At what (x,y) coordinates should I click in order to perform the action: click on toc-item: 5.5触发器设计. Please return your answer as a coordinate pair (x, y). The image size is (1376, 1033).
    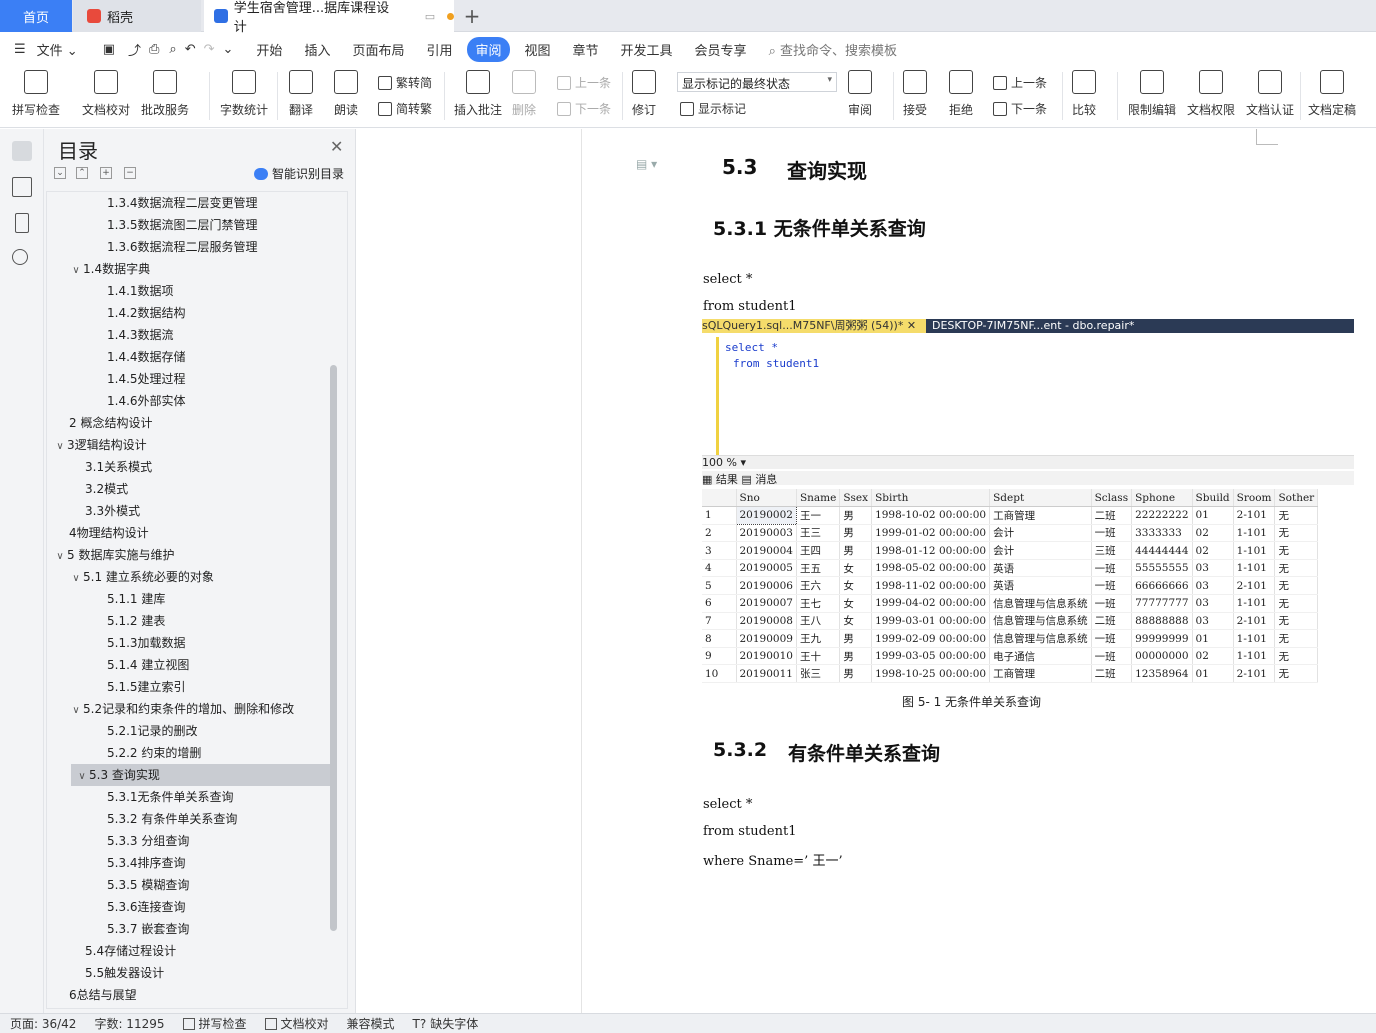
    Looking at the image, I should click on (189, 973).